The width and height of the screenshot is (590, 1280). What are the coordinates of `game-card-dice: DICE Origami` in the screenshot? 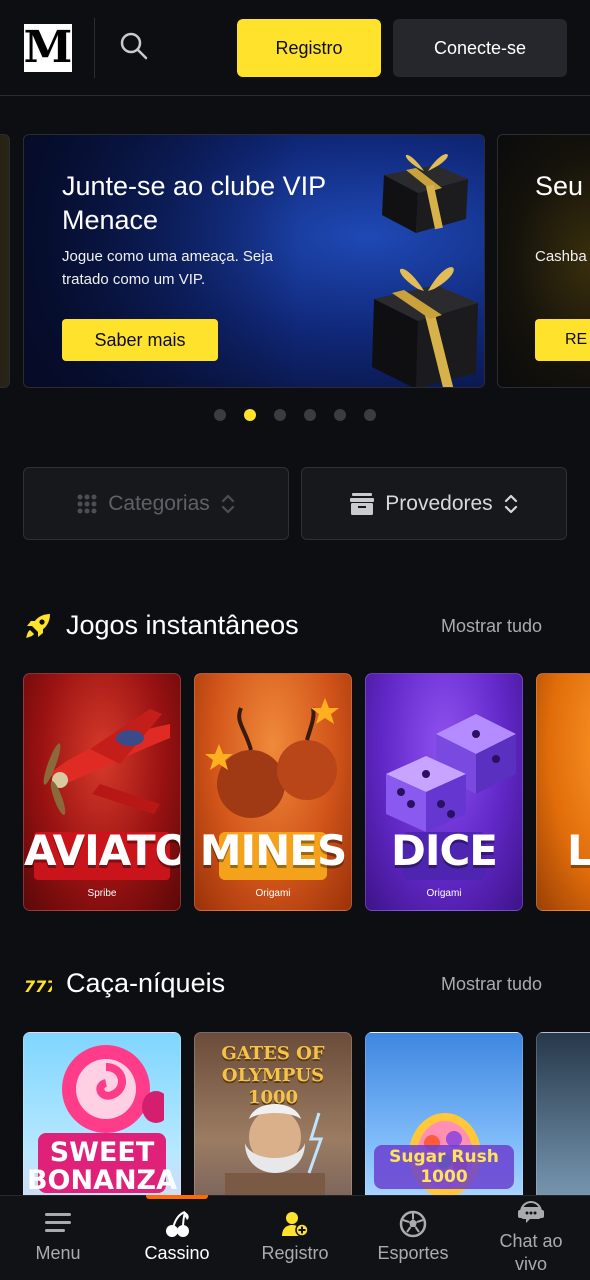 It's located at (444, 792).